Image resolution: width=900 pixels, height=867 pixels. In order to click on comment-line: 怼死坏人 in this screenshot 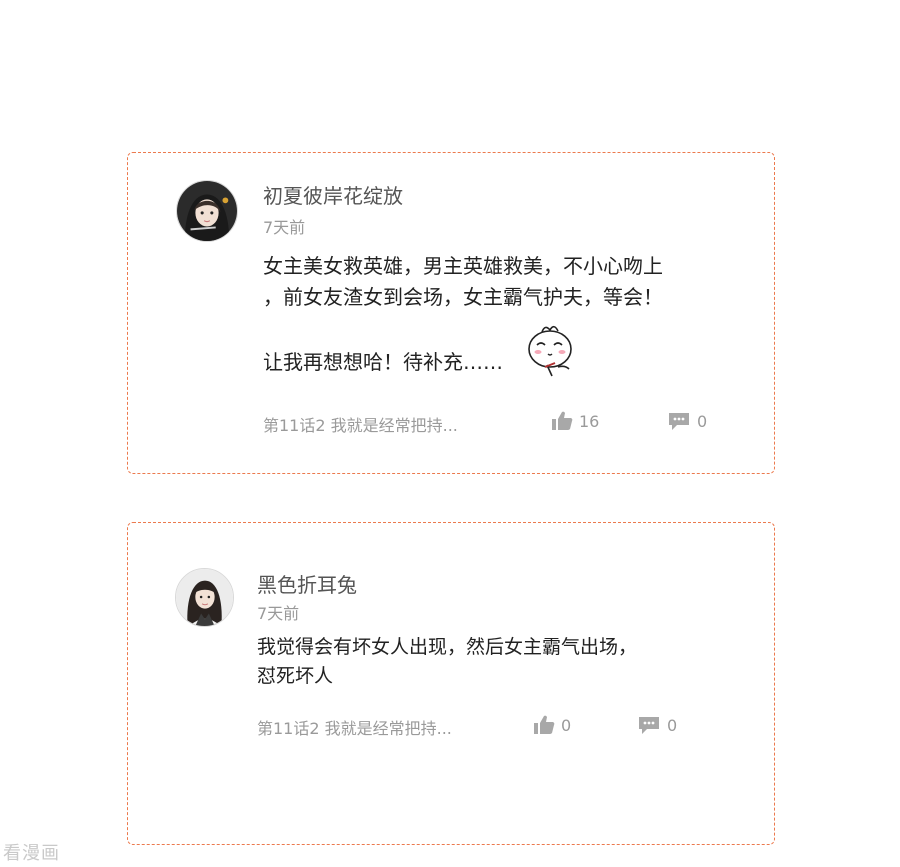, I will do `click(295, 676)`.